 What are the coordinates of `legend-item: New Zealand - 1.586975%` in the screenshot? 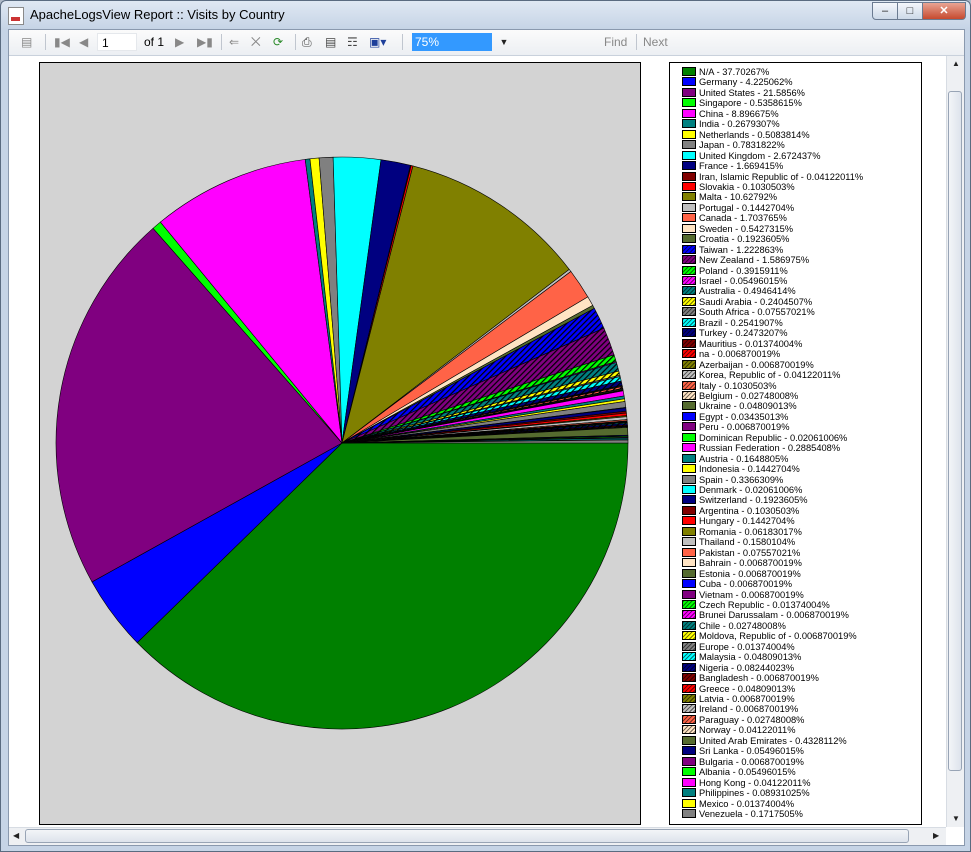 It's located at (745, 260).